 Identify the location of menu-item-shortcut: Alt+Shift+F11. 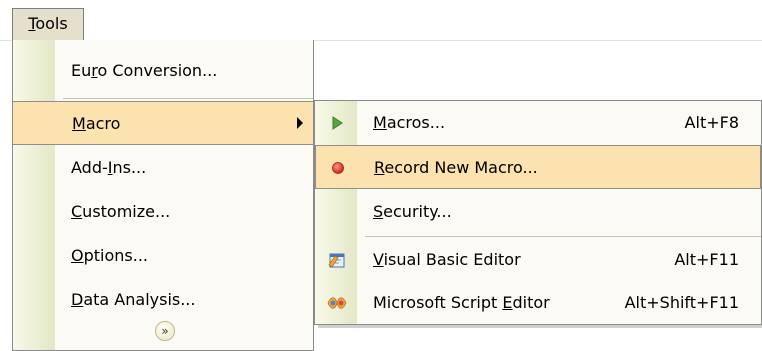
(681, 302).